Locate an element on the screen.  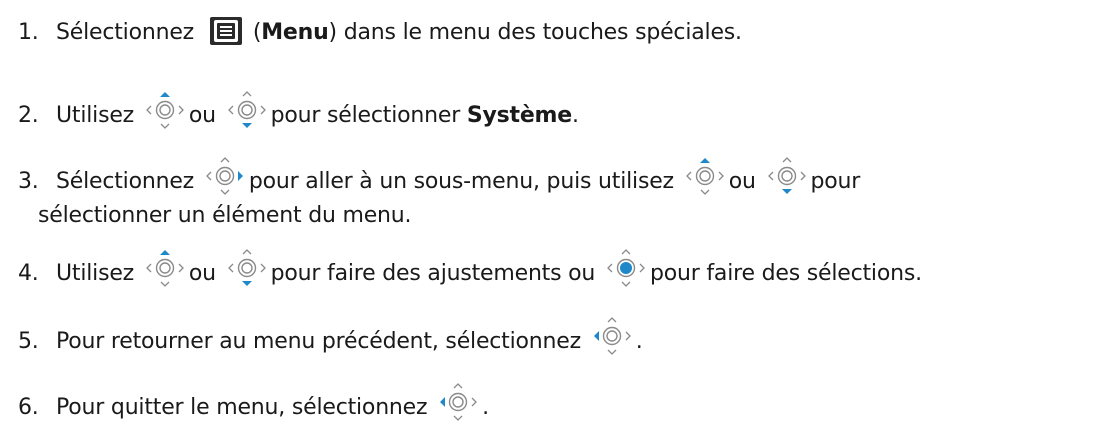
step-number: 6. is located at coordinates (28, 407).